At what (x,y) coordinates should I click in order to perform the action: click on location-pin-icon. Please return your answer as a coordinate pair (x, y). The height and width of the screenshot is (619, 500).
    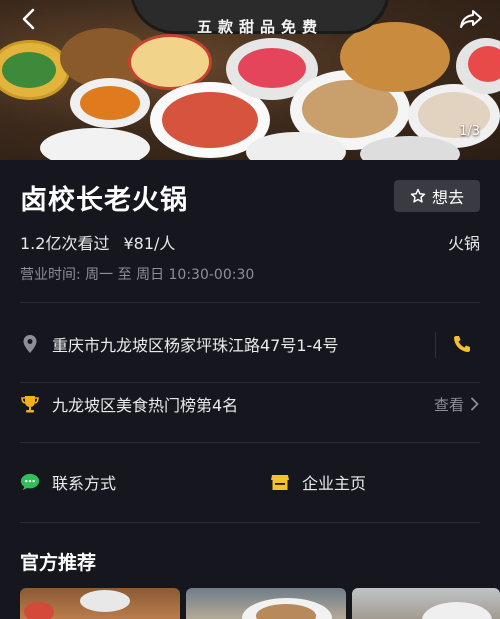
    Looking at the image, I should click on (30, 344).